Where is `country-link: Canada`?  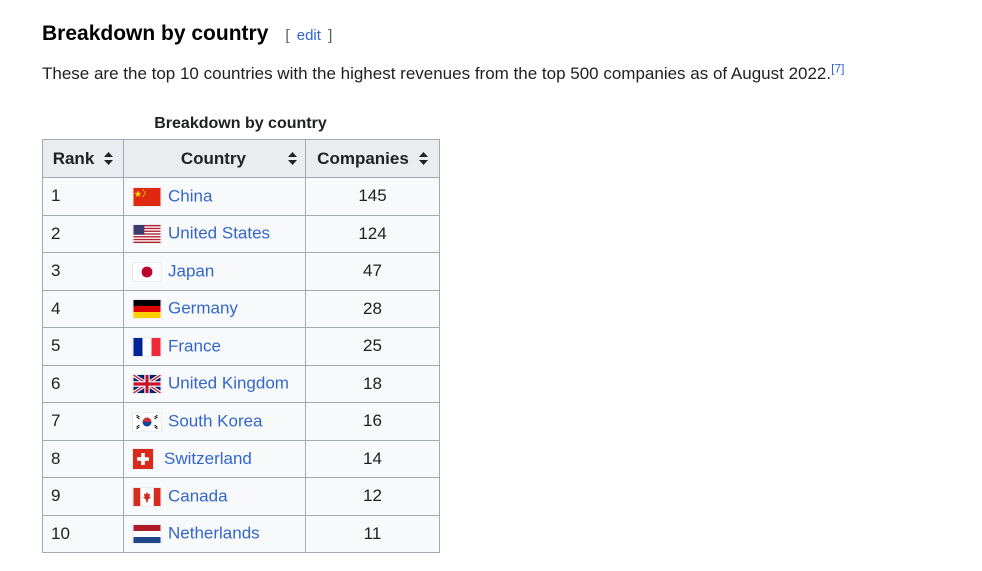 country-link: Canada is located at coordinates (198, 496).